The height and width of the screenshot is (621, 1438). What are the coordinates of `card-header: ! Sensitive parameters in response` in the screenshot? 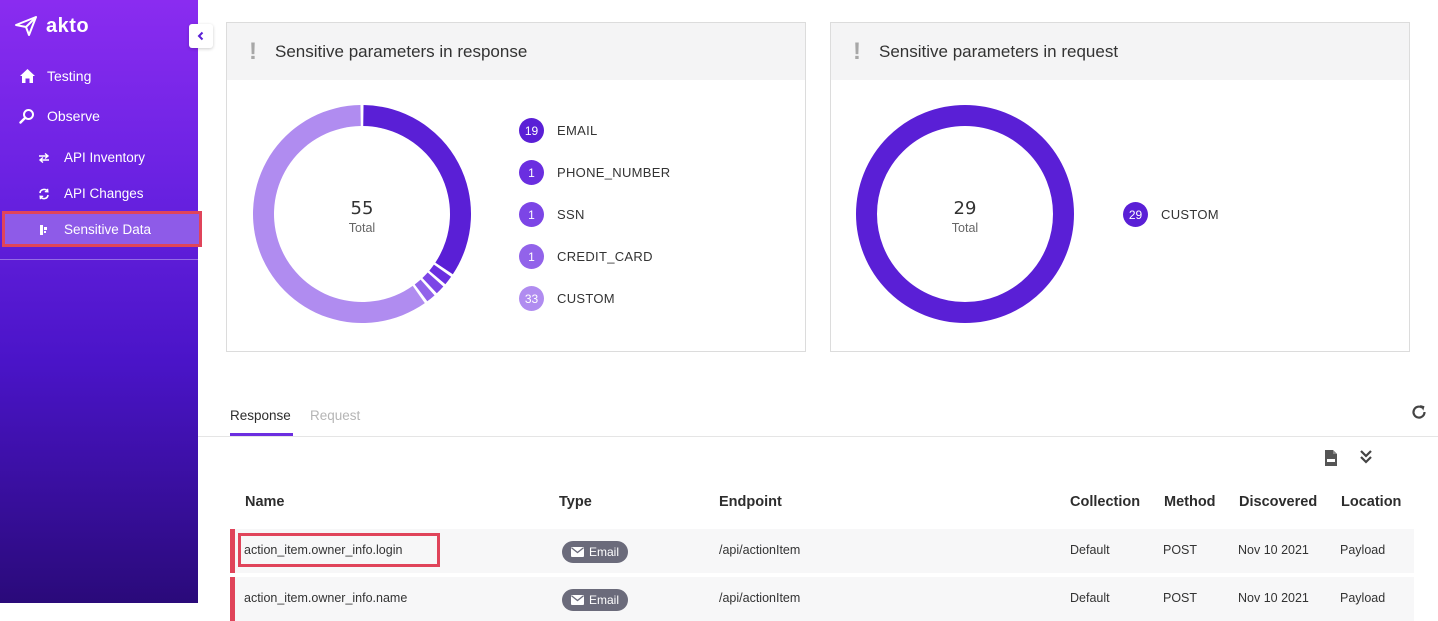 It's located at (516, 51).